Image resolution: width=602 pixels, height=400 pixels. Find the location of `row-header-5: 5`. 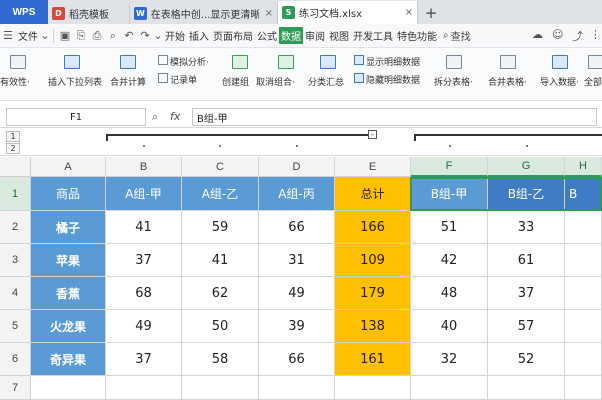

row-header-5: 5 is located at coordinates (15, 326).